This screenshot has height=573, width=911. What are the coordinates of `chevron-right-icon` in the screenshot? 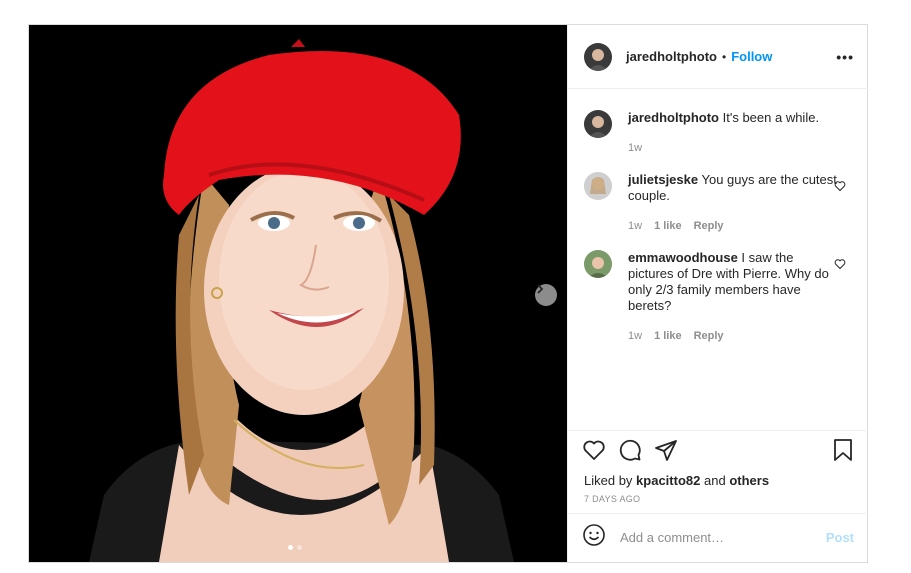 It's located at (540, 289).